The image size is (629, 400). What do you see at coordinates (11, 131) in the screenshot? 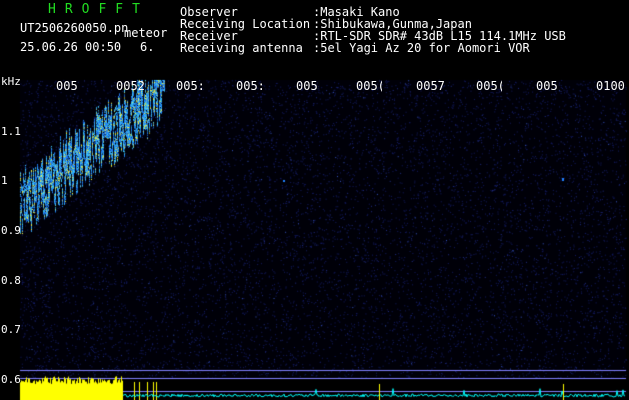
I see `y-tick-label: 1.1` at bounding box center [11, 131].